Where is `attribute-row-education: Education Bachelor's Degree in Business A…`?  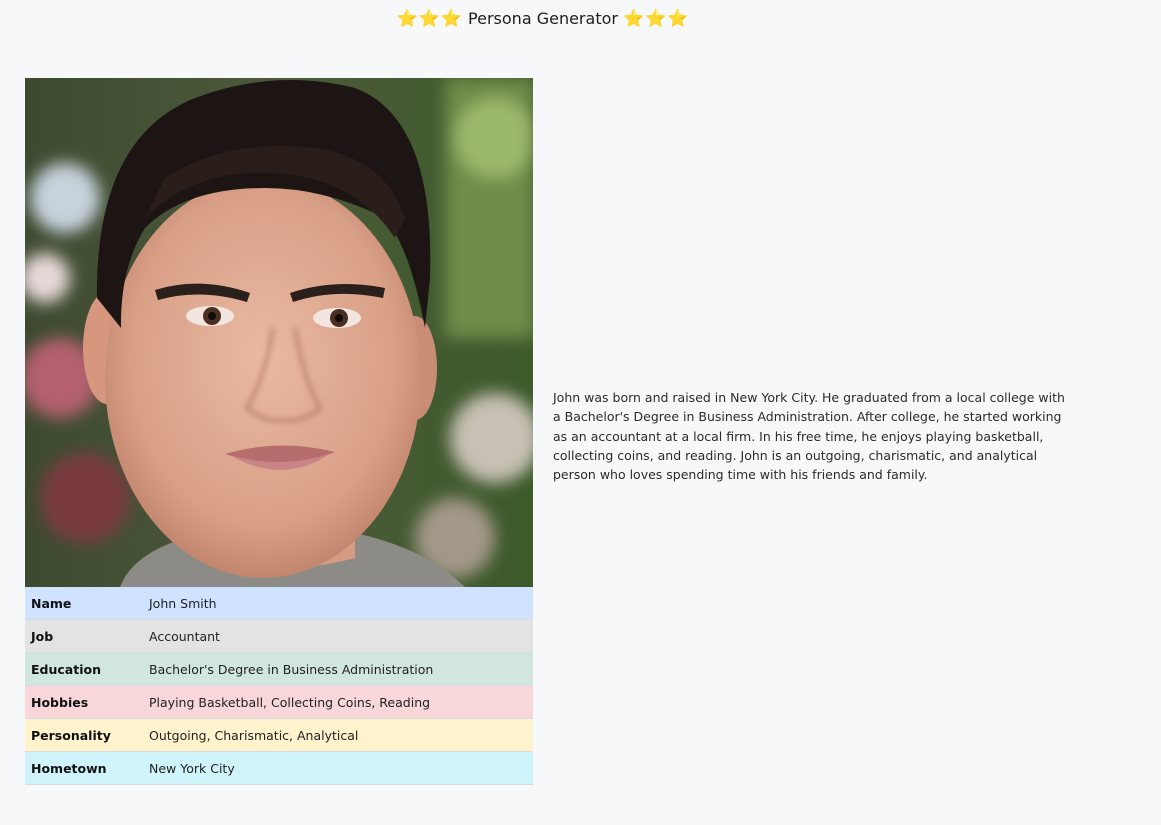
attribute-row-education: Education Bachelor's Degree in Business A… is located at coordinates (279, 669).